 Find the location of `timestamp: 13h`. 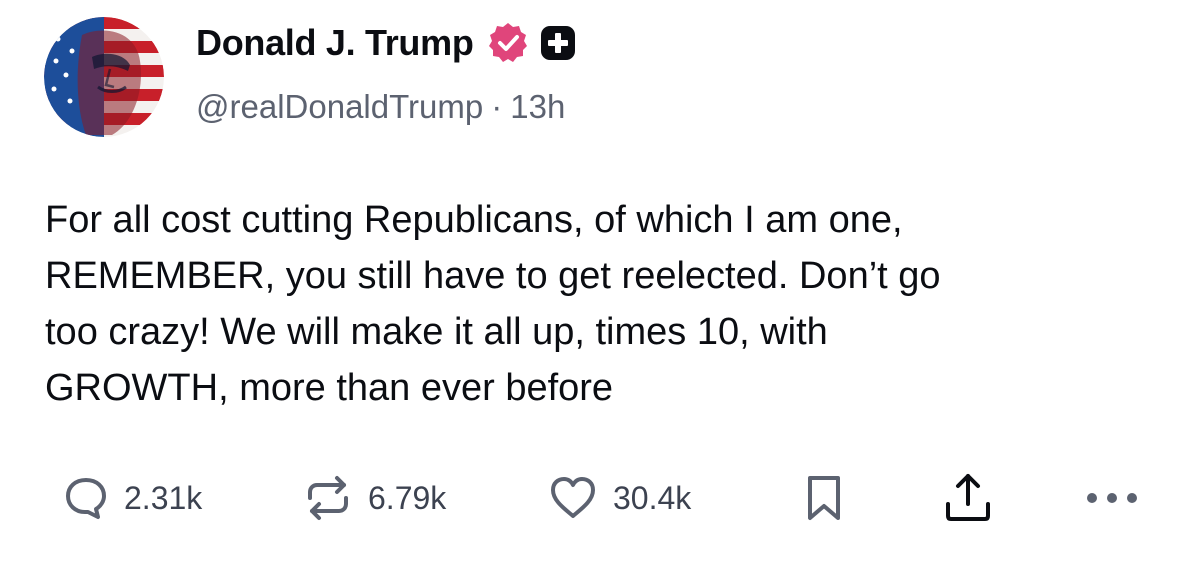

timestamp: 13h is located at coordinates (537, 106).